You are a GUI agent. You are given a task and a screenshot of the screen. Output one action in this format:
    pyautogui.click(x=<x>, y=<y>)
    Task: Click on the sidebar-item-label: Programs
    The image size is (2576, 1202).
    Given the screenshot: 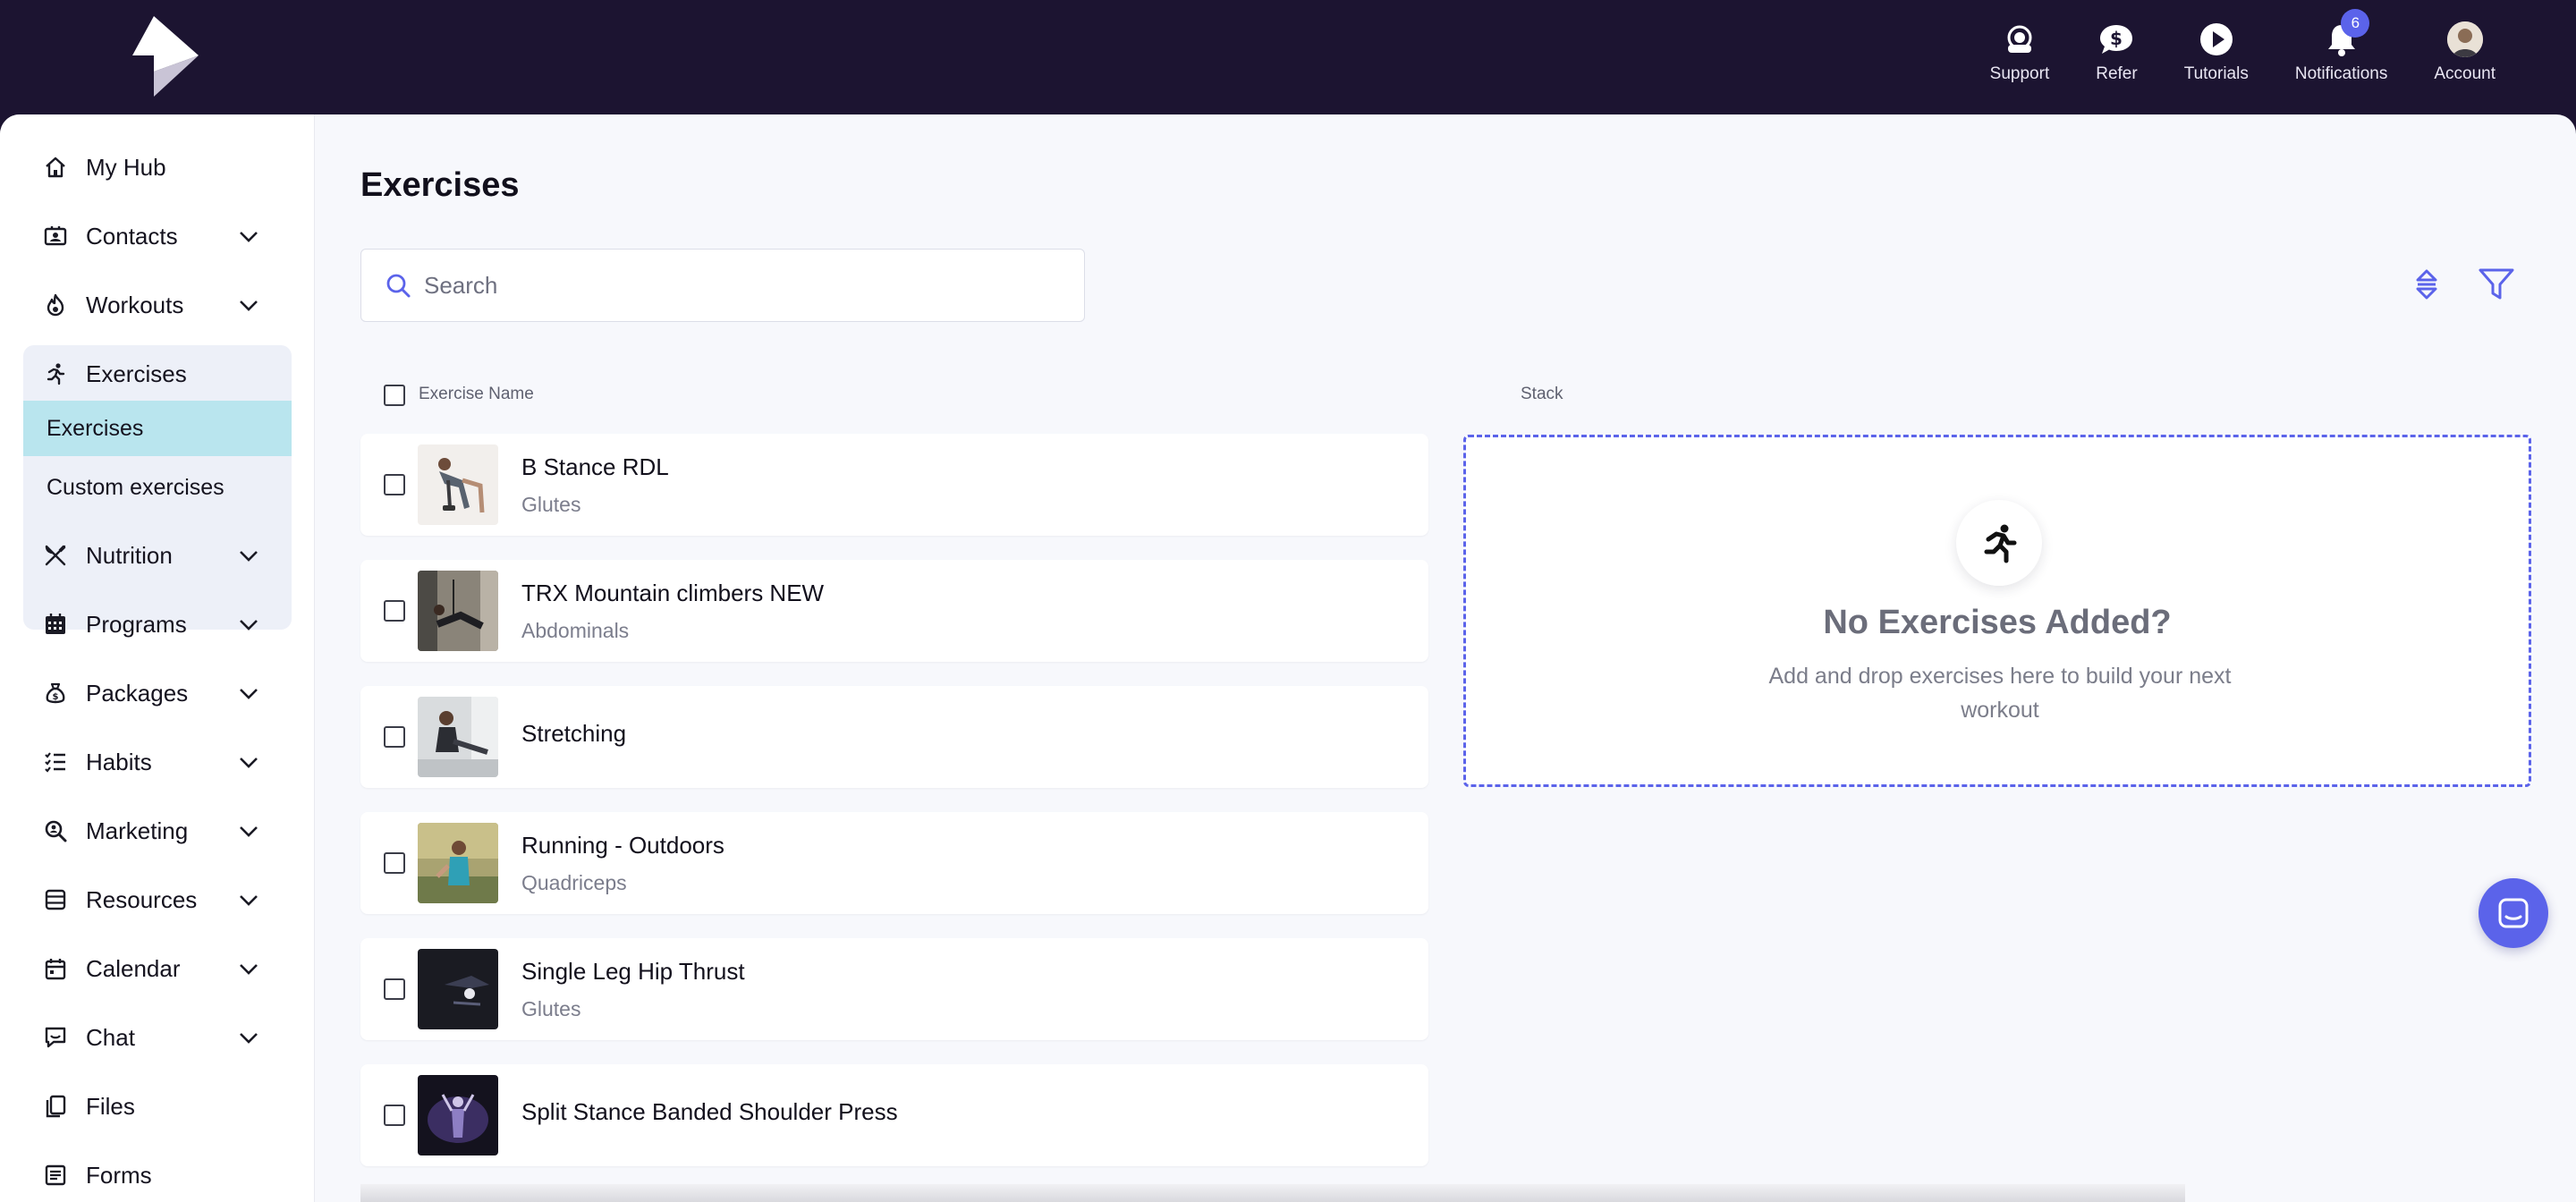 What is the action you would take?
    pyautogui.click(x=136, y=624)
    